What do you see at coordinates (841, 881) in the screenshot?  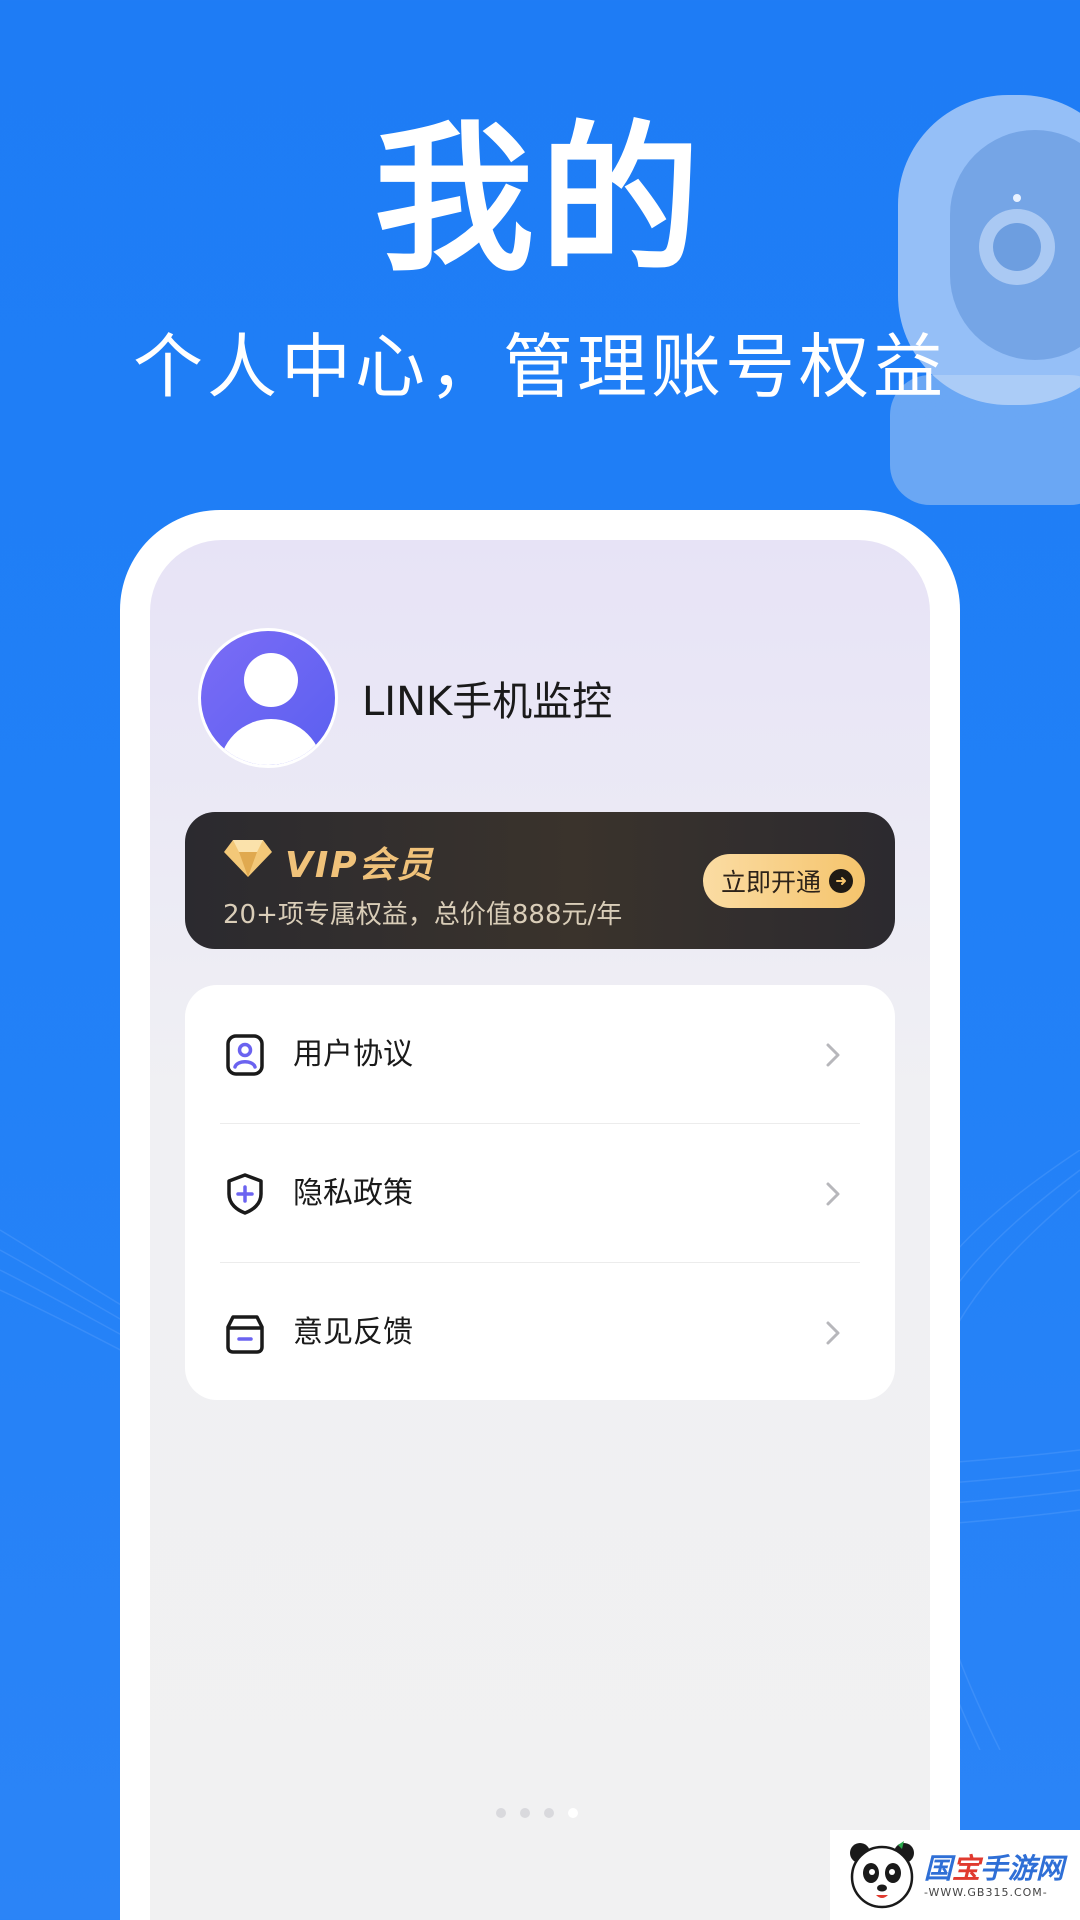 I see `arrow-right-icon` at bounding box center [841, 881].